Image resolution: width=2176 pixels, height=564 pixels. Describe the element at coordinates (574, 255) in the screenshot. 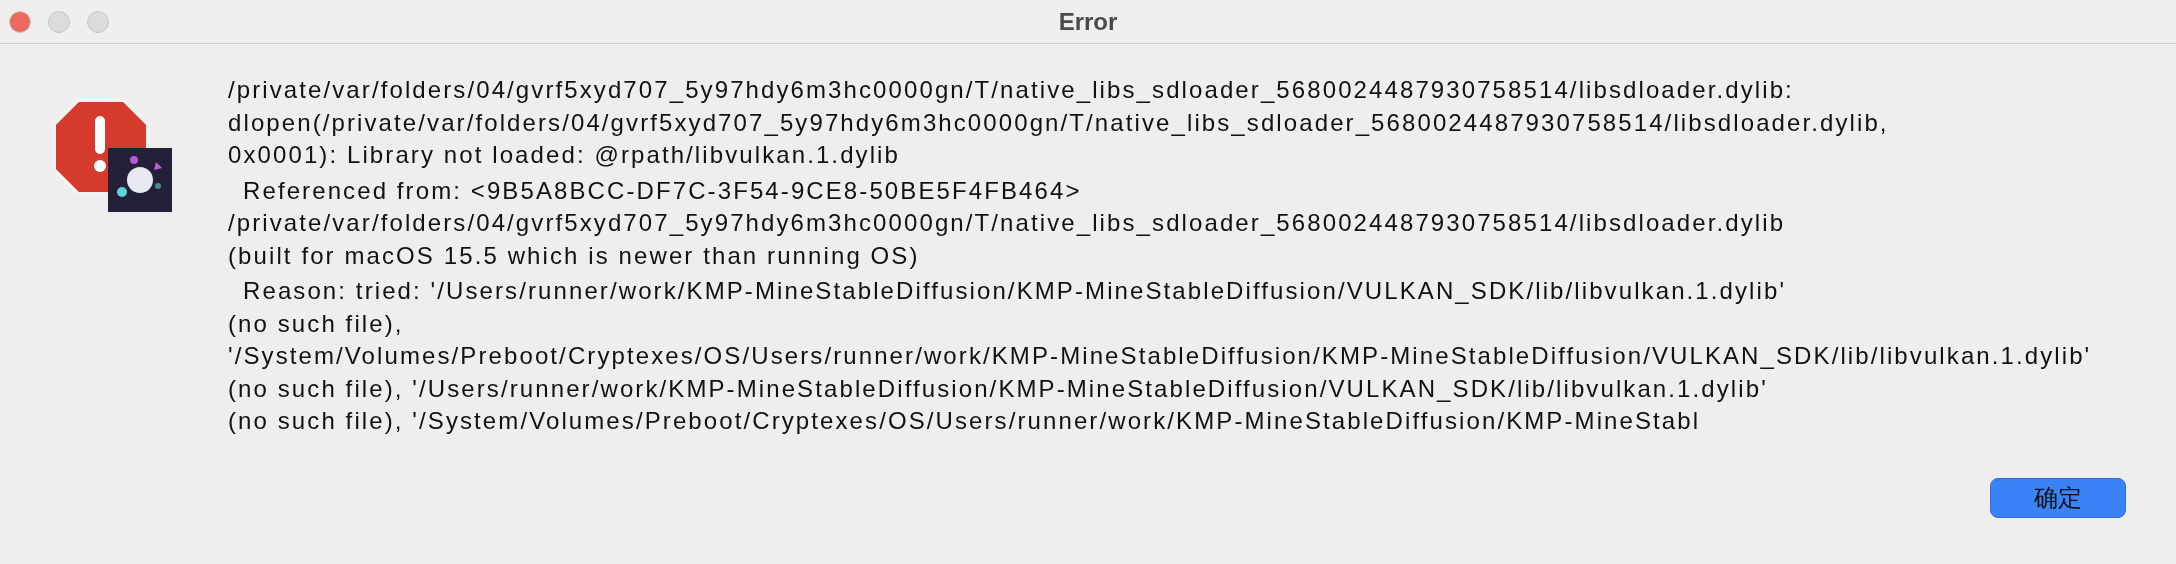

I see `error-message-line: (built for macOS 15.5 which is newer than running OS)` at that location.